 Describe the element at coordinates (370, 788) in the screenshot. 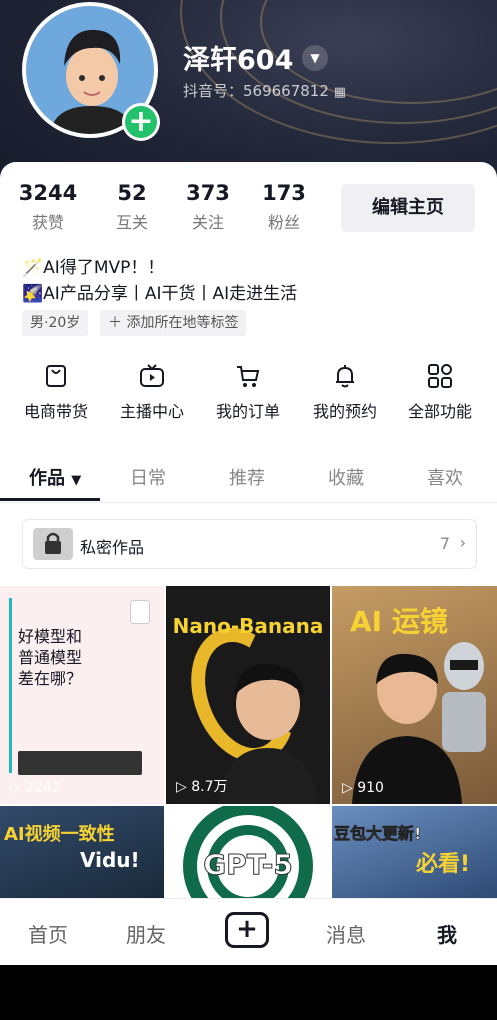

I see `video-3-plays: 910` at that location.